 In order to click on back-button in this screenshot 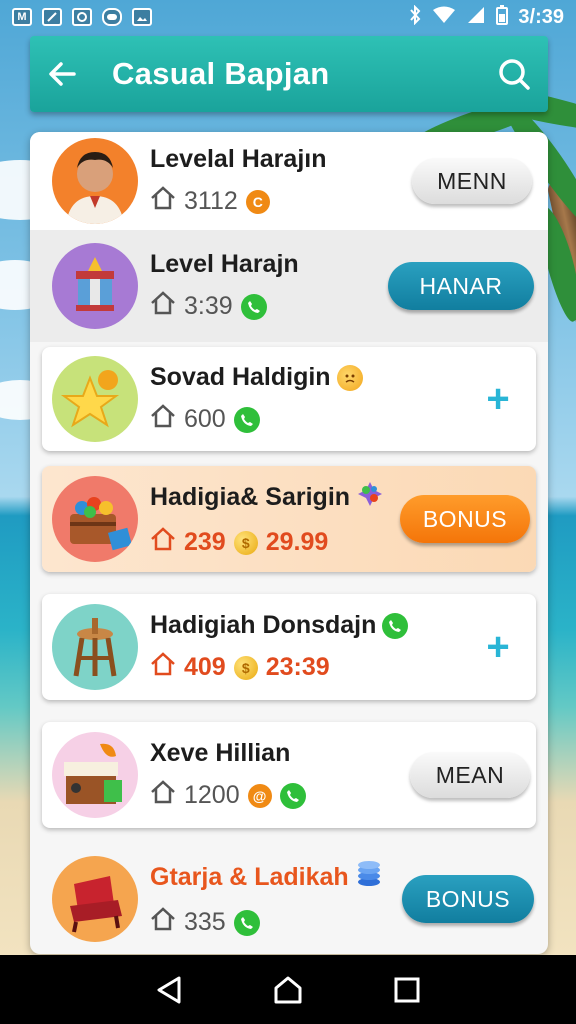, I will do `click(62, 74)`.